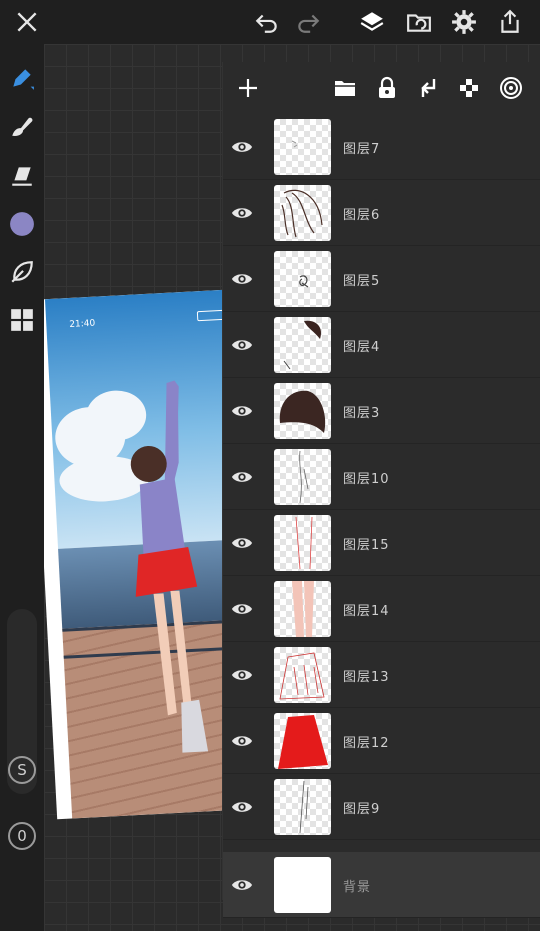 This screenshot has width=540, height=931. Describe the element at coordinates (381, 411) in the screenshot. I see `layer-row: 图层3` at that location.